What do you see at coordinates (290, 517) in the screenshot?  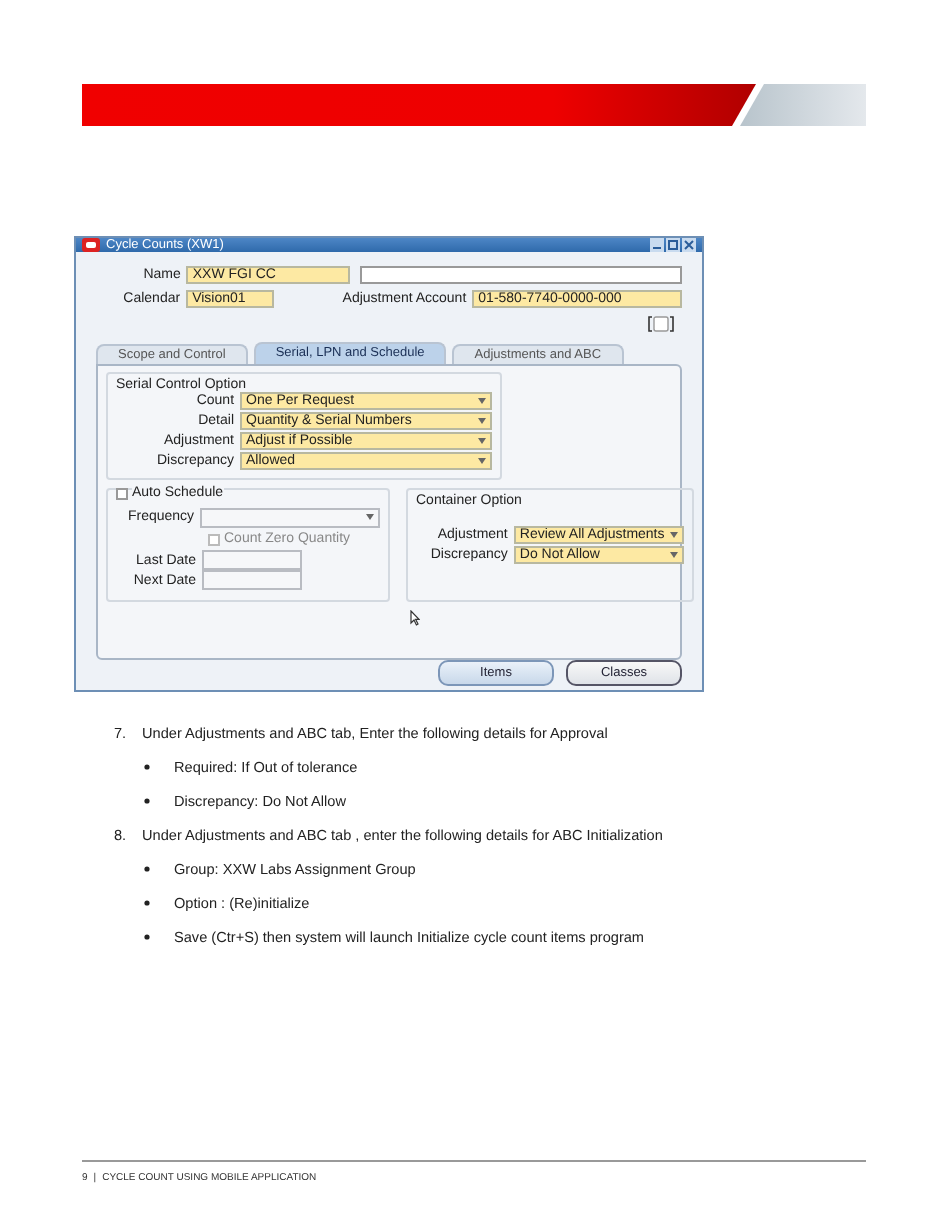 I see `dropdown-field` at bounding box center [290, 517].